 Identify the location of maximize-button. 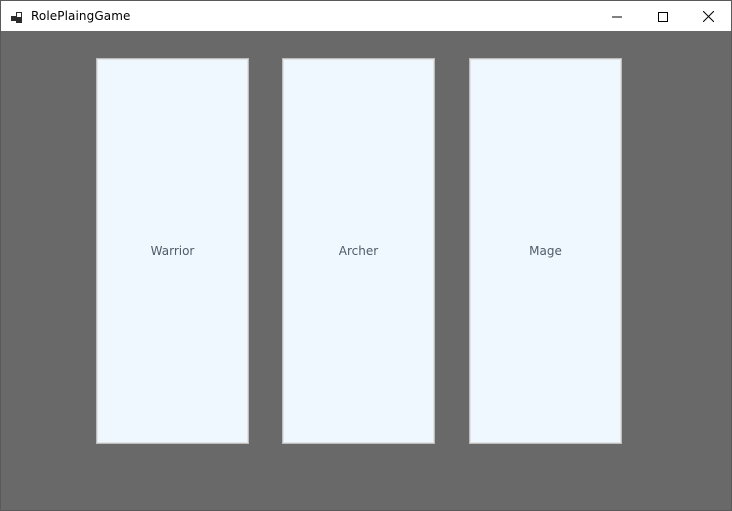
(663, 16).